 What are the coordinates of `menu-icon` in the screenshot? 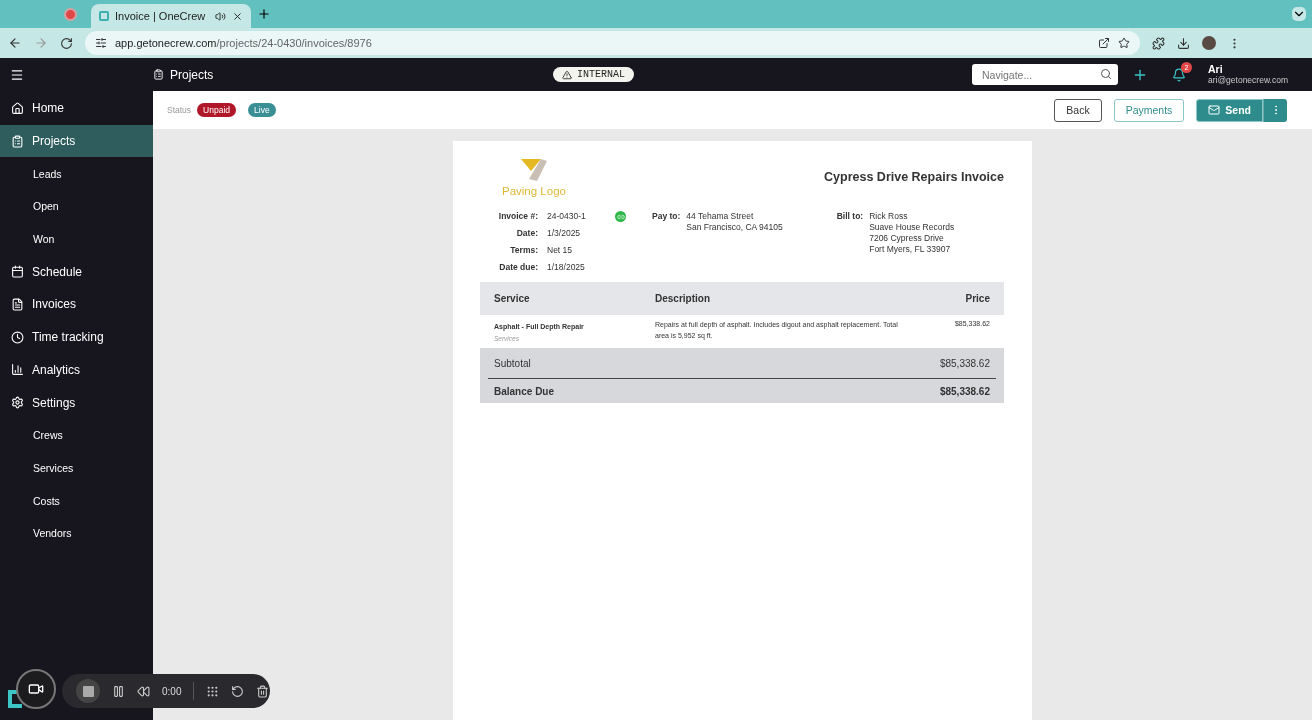 It's located at (17, 74).